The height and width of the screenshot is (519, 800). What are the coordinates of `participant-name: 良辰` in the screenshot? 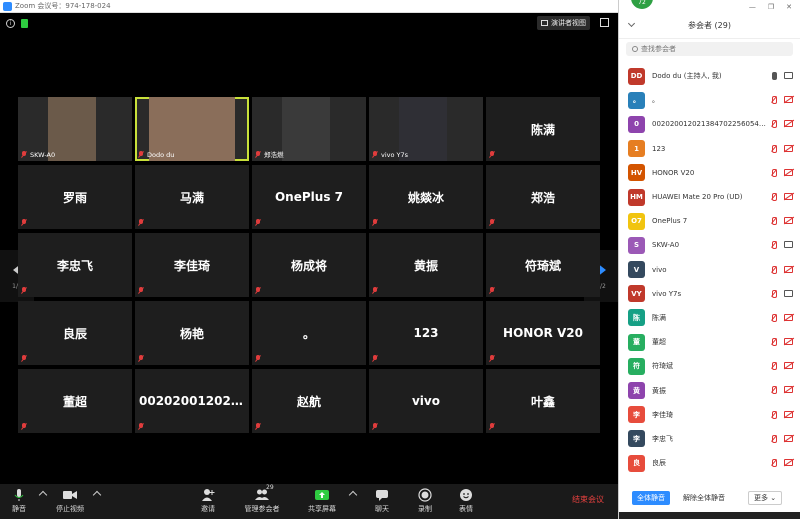 It's located at (659, 463).